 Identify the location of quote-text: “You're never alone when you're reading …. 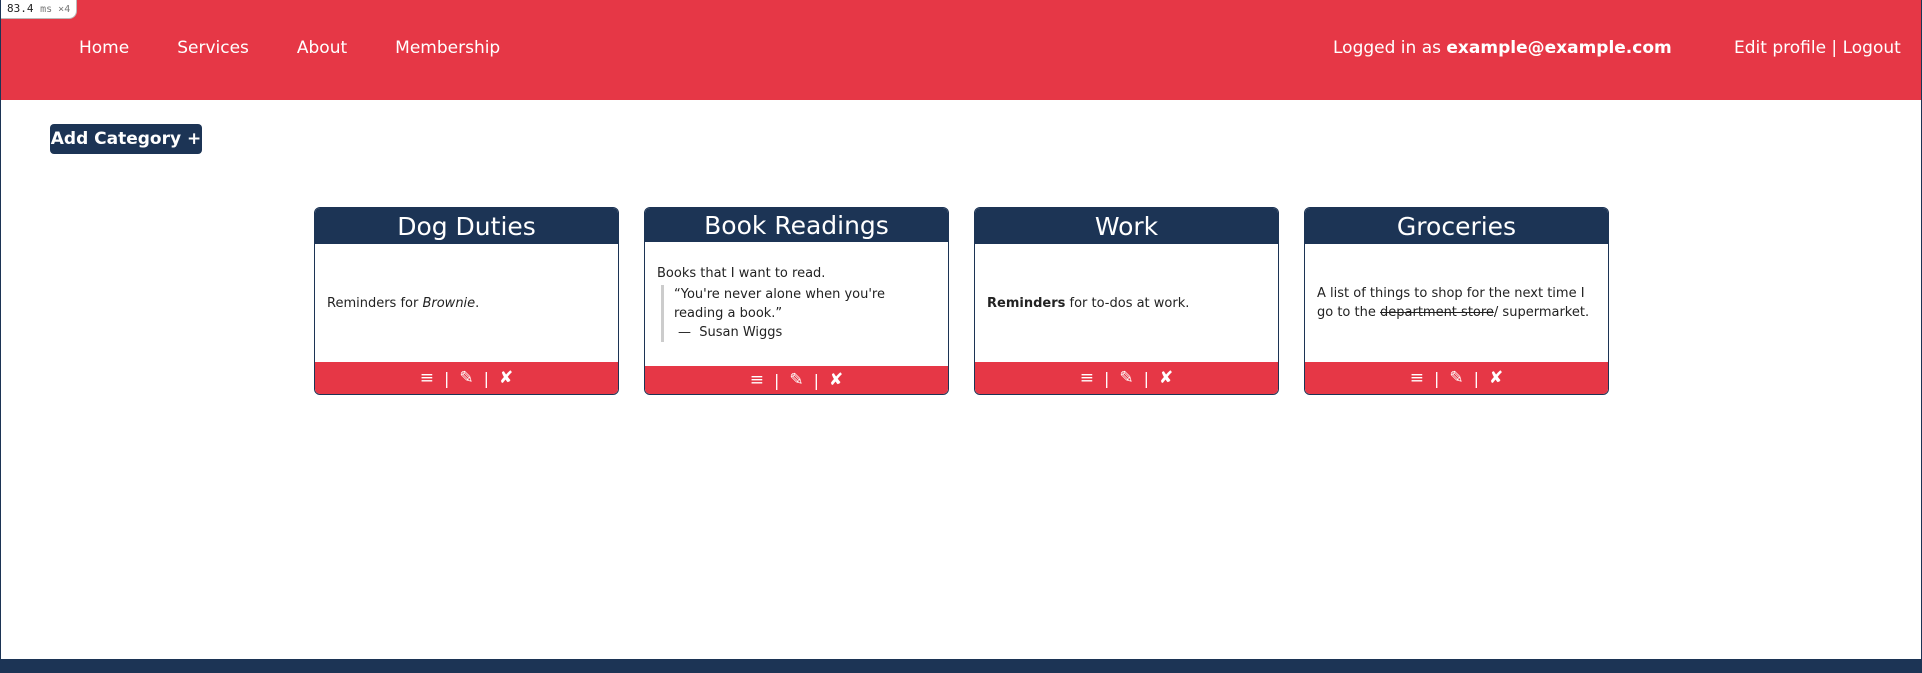
(779, 304).